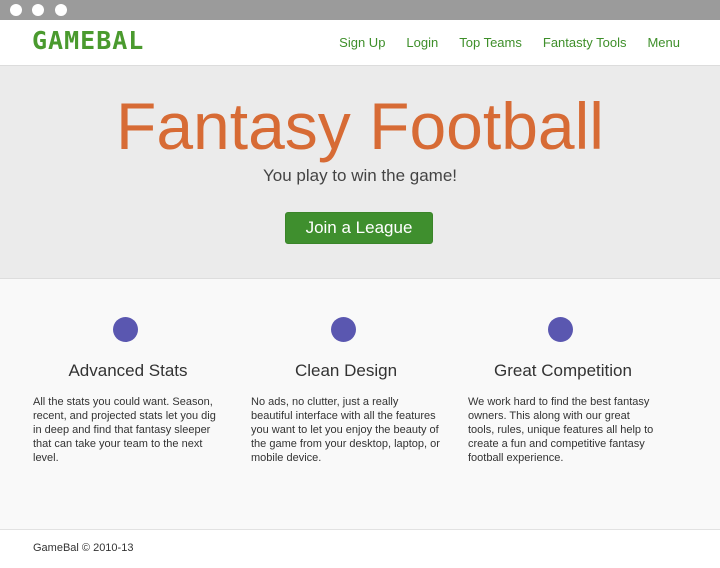  What do you see at coordinates (88, 41) in the screenshot?
I see `brand-logo: GAMEBAL` at bounding box center [88, 41].